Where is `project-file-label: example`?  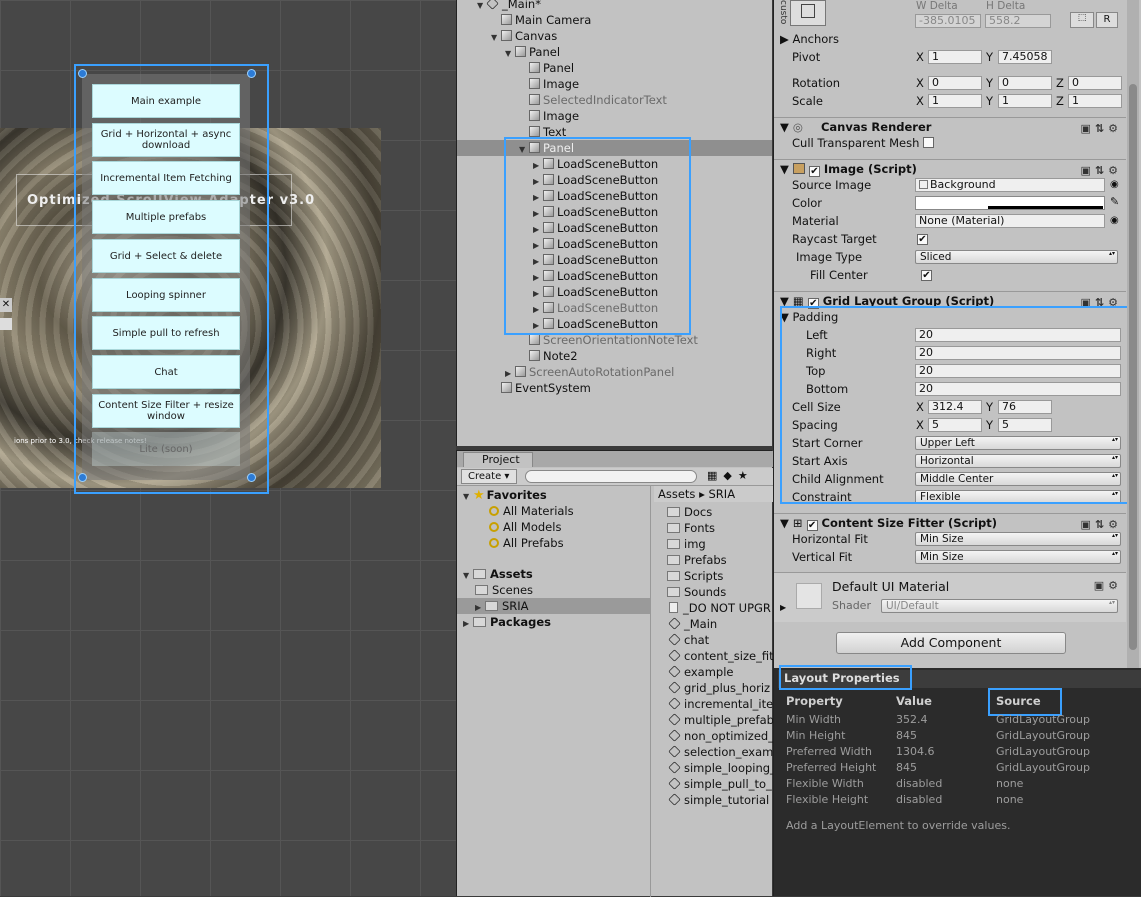 project-file-label: example is located at coordinates (709, 672).